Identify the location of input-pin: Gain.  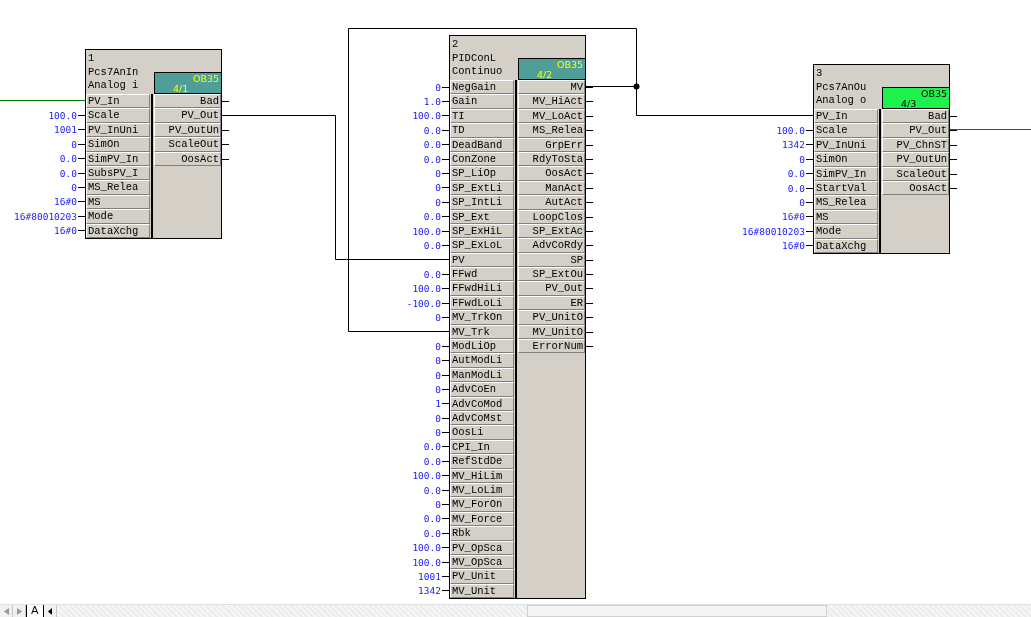
(482, 101).